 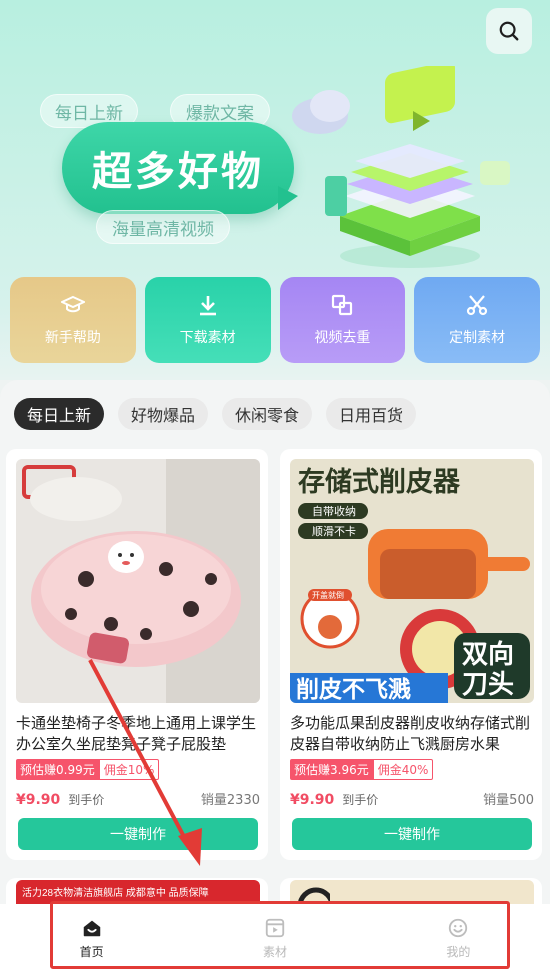 I want to click on banner-headline: 超多好物, so click(x=178, y=168).